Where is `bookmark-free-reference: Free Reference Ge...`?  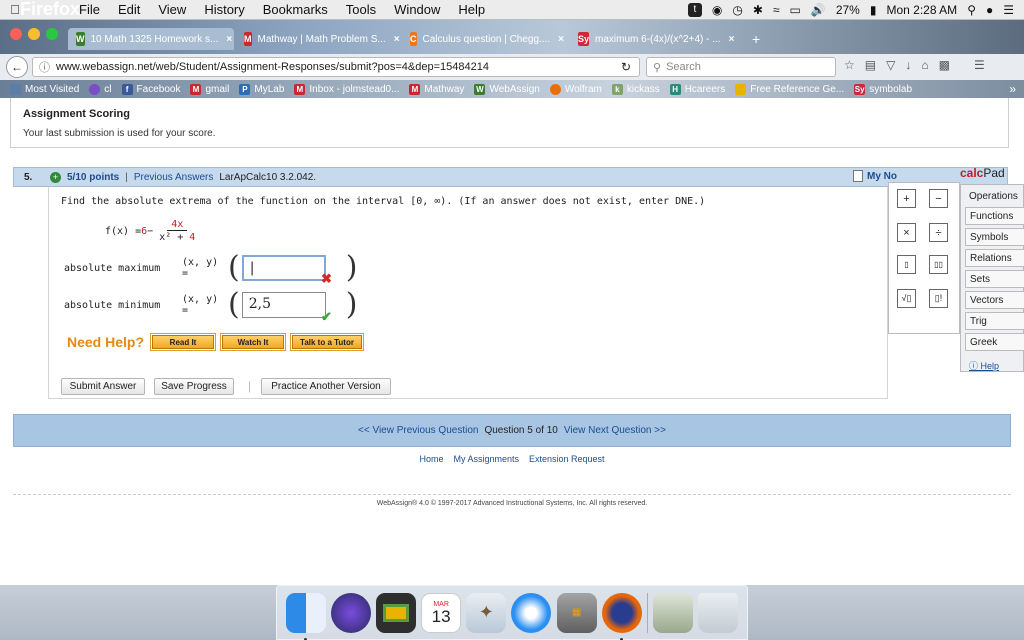
bookmark-free-reference: Free Reference Ge... is located at coordinates (789, 89).